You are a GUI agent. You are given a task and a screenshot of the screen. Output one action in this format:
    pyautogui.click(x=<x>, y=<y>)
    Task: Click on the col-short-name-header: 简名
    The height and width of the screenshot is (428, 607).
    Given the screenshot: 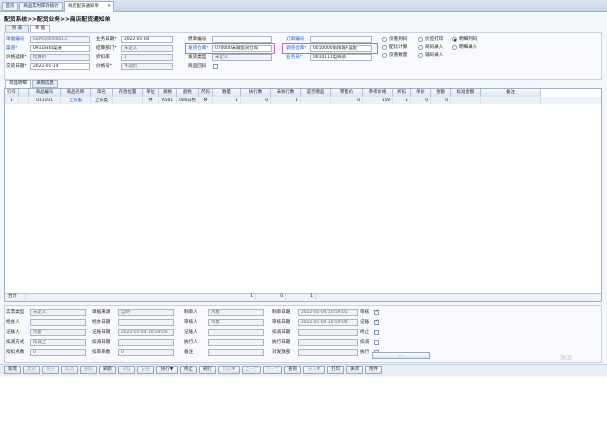 What is the action you would take?
    pyautogui.click(x=102, y=93)
    